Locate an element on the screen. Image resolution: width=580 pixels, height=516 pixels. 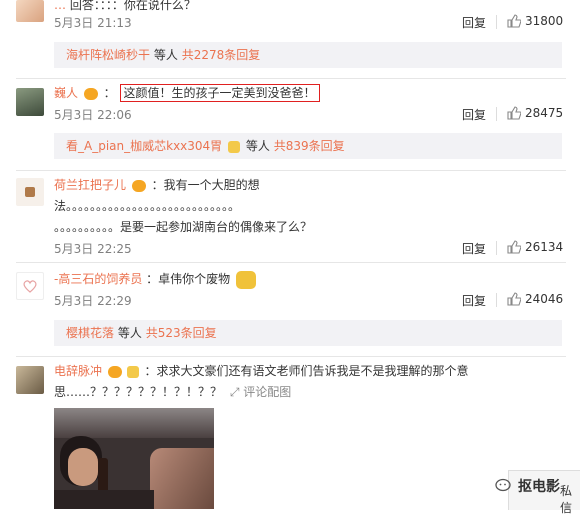
comment-header: -高三石的饲养员 ：卓伟你个废物 is located at coordinates (155, 279).